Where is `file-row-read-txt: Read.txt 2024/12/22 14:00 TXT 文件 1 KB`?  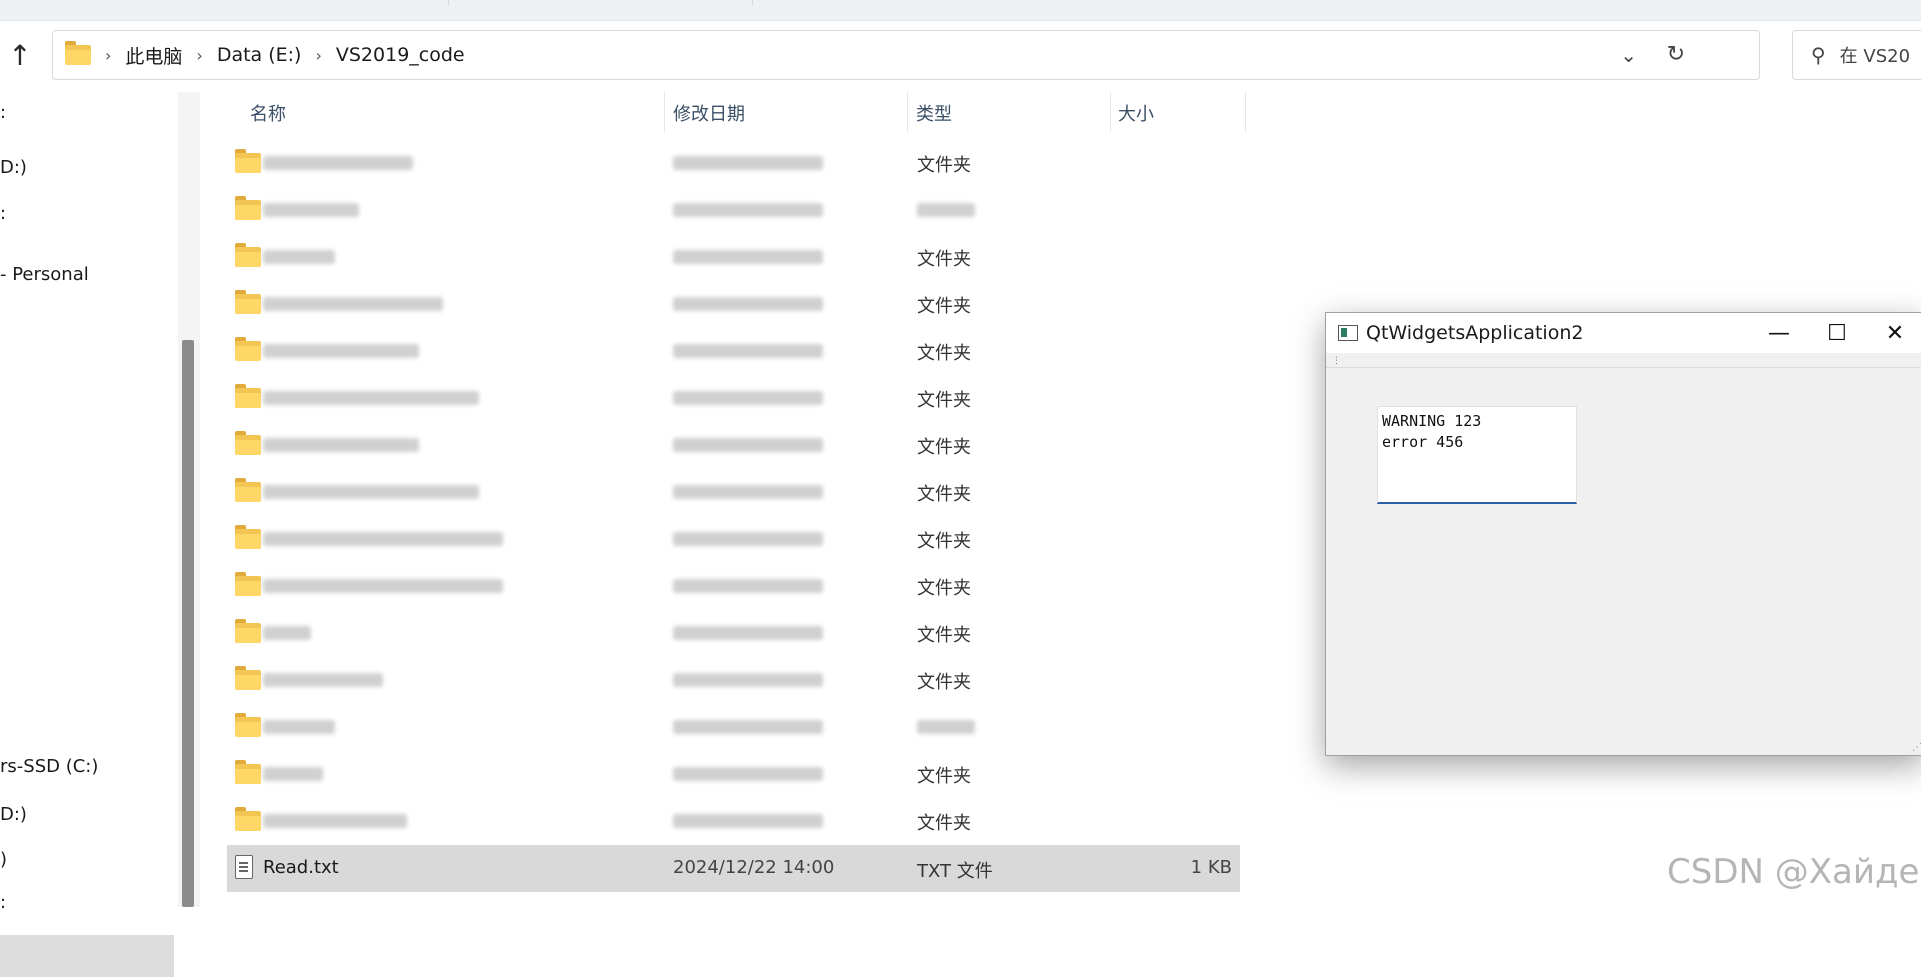 file-row-read-txt: Read.txt 2024/12/22 14:00 TXT 文件 1 KB is located at coordinates (733, 868).